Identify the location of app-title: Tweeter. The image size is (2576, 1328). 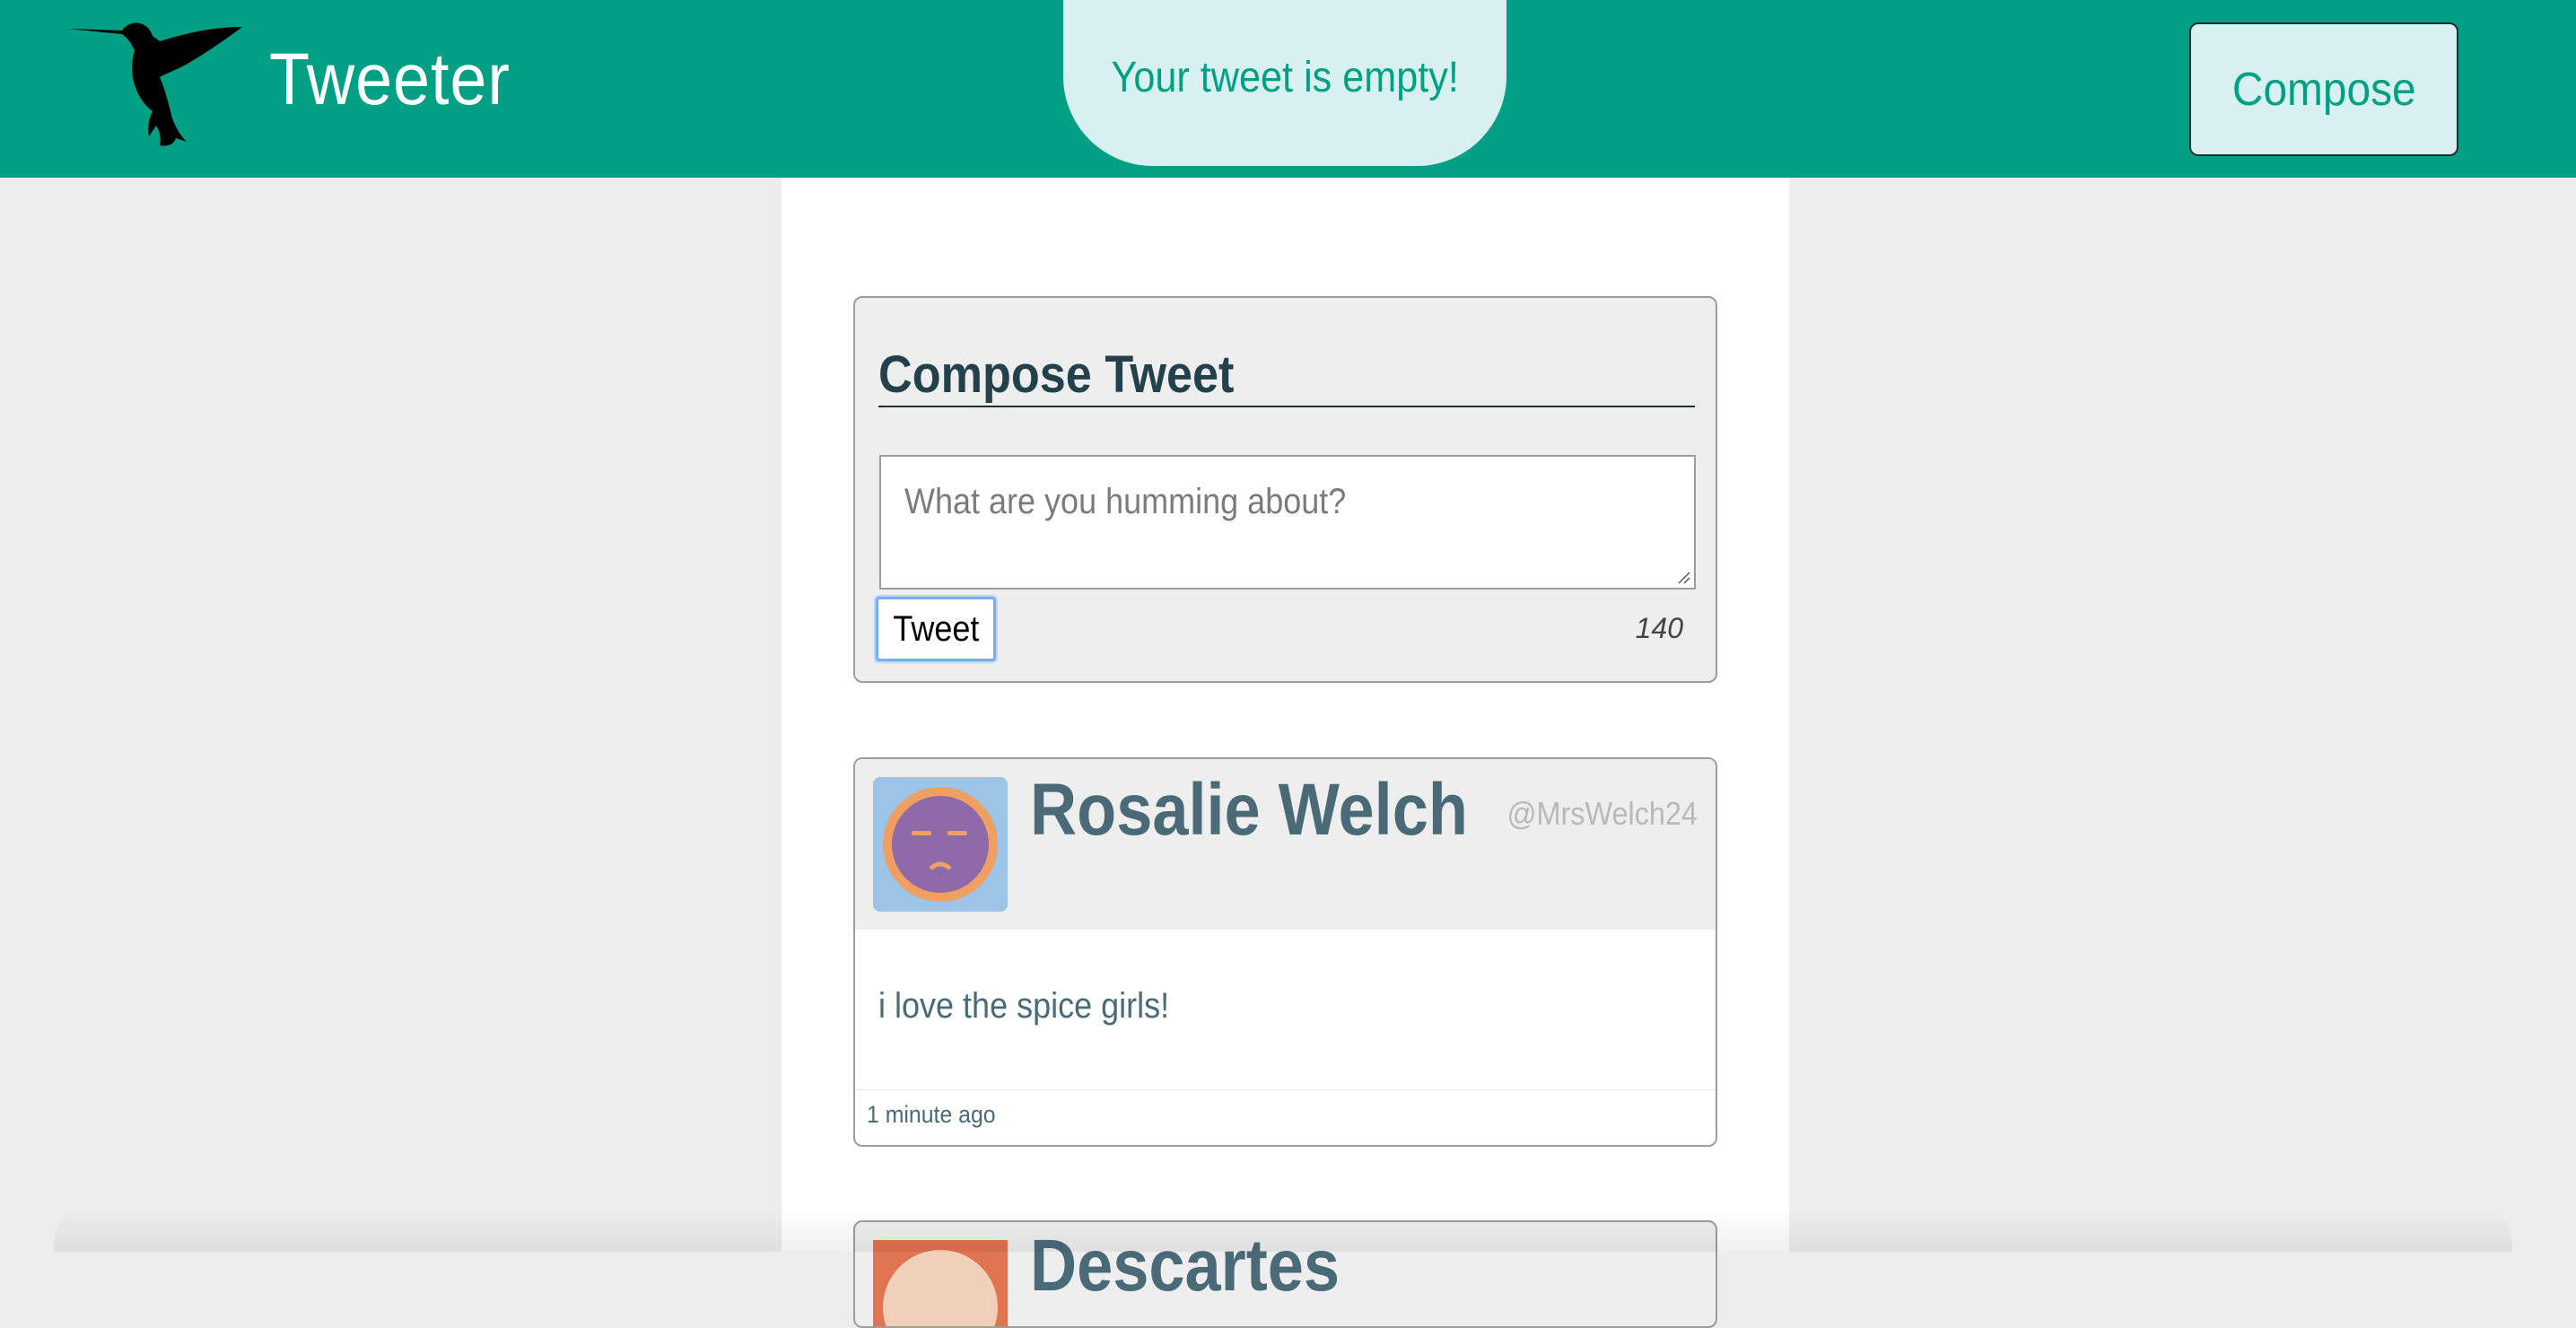
(390, 79).